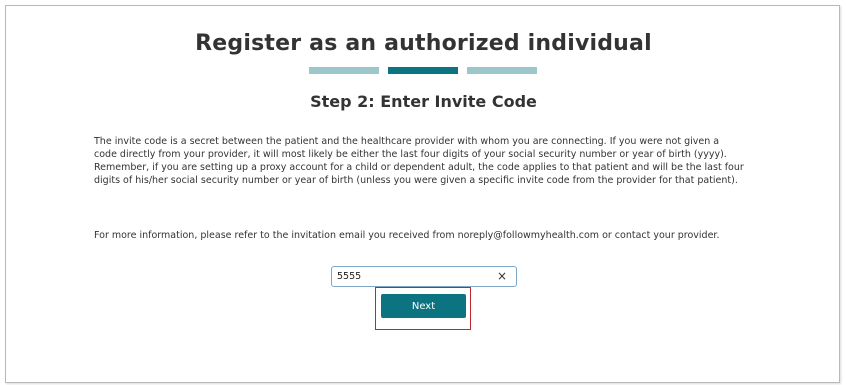  I want to click on clear-icon: ×, so click(502, 276).